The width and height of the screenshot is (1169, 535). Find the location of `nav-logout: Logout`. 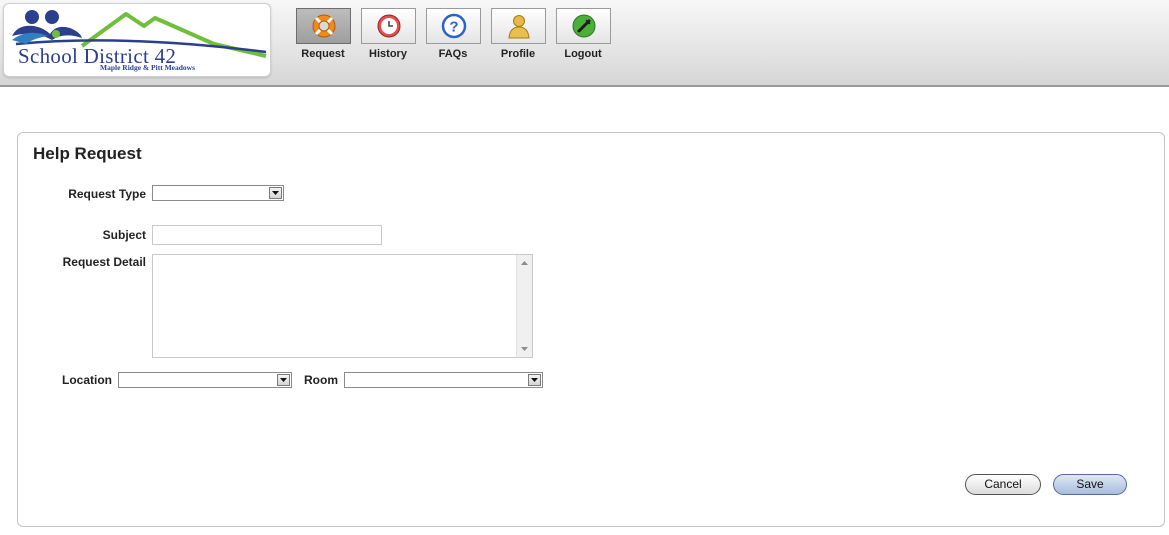

nav-logout: Logout is located at coordinates (584, 38).